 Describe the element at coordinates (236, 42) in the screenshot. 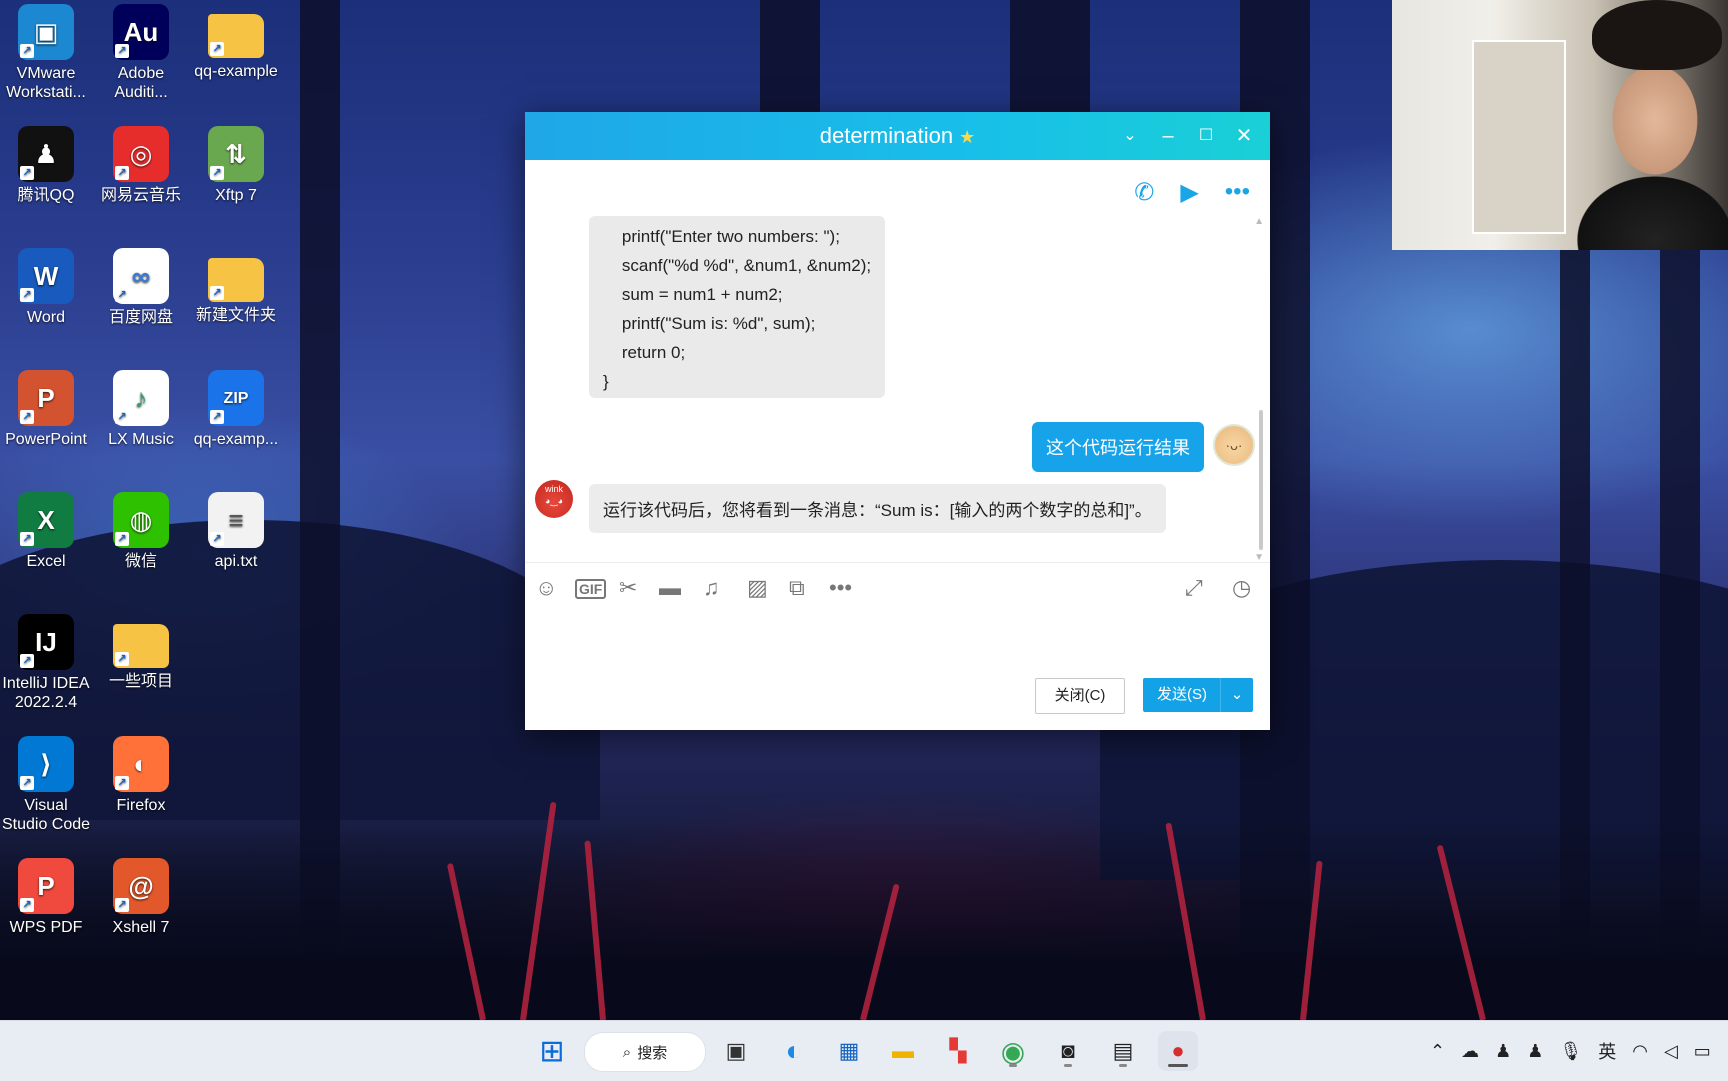

I see `desktop-icon: ↗ qq-example` at that location.